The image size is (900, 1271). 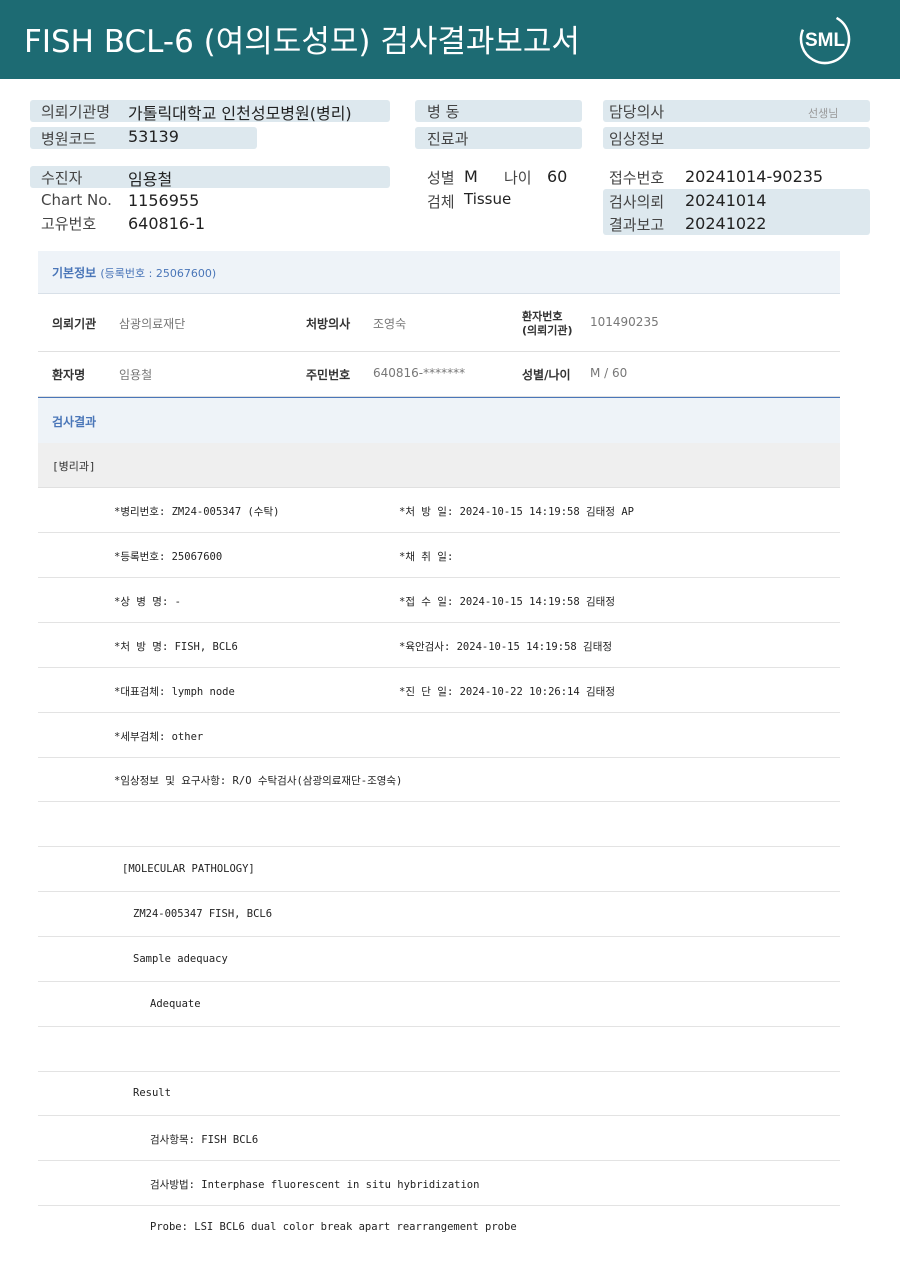 I want to click on request-value: 20241014, so click(x=726, y=200).